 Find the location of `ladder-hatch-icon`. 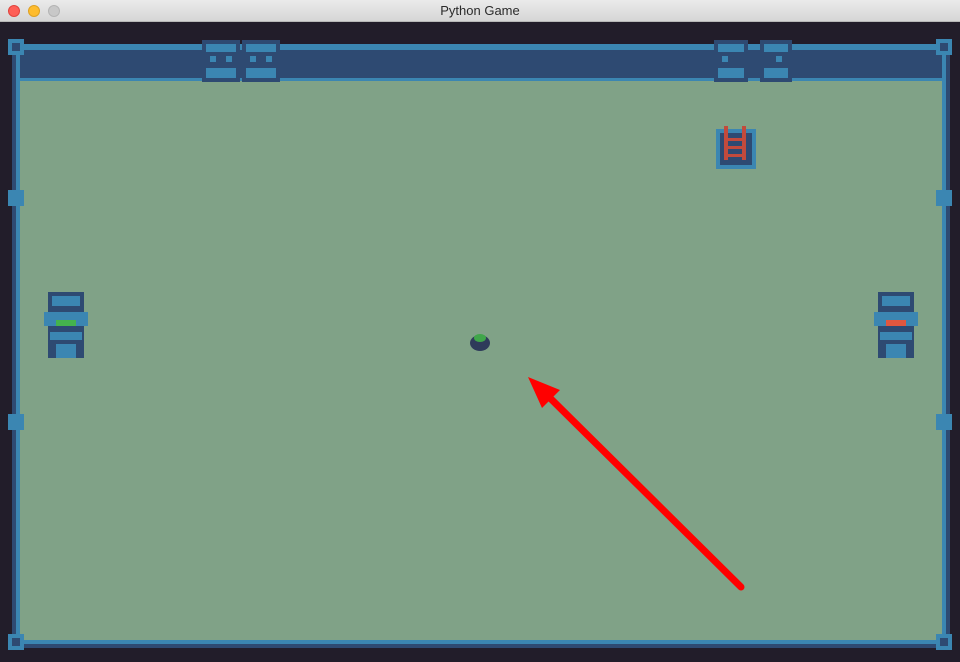

ladder-hatch-icon is located at coordinates (736, 147).